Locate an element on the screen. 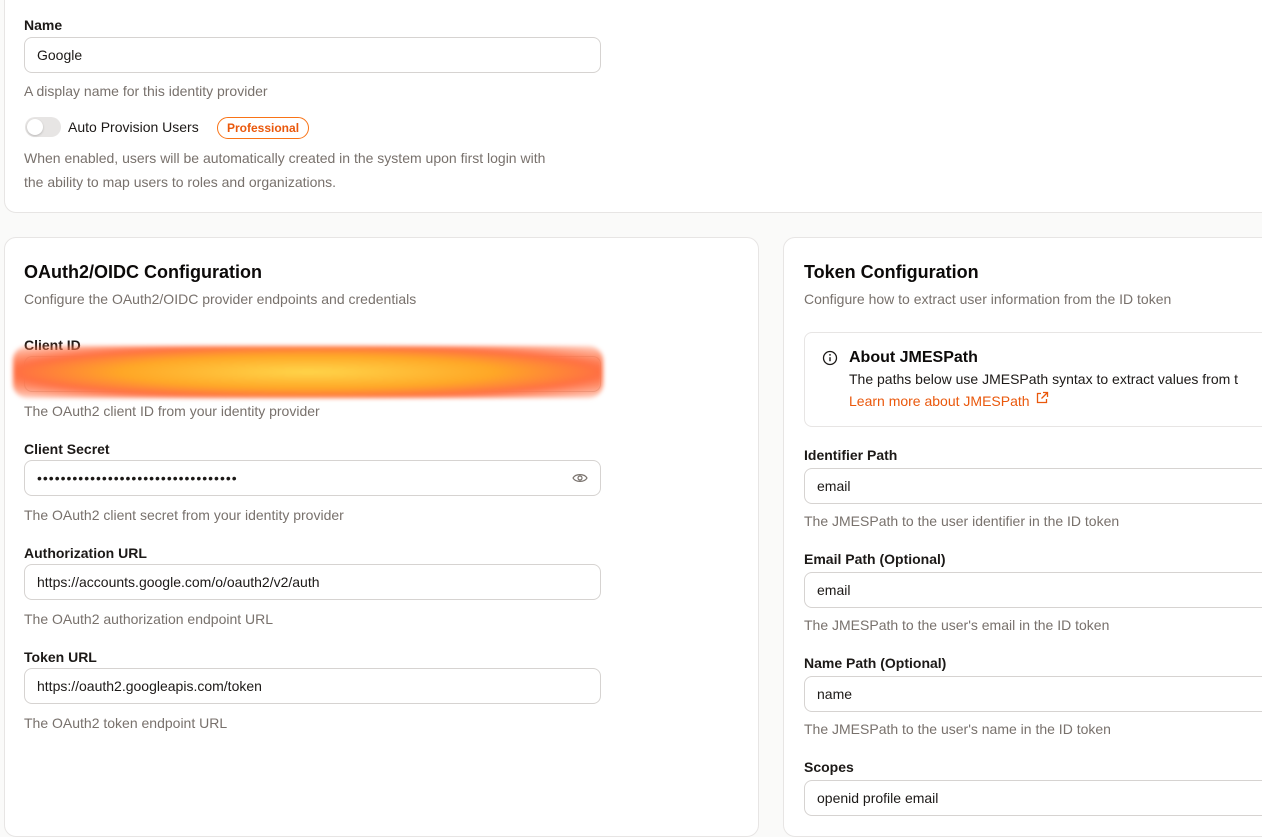 The height and width of the screenshot is (837, 1262). email-path-label: Email Path (Optional) is located at coordinates (875, 559).